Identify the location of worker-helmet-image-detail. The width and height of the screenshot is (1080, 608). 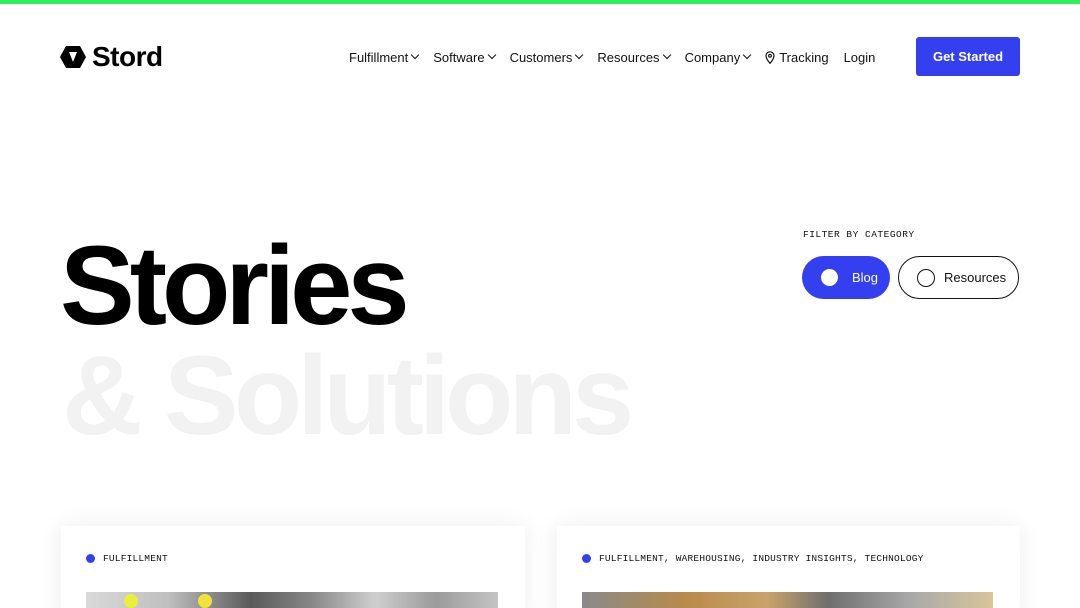
(131, 601).